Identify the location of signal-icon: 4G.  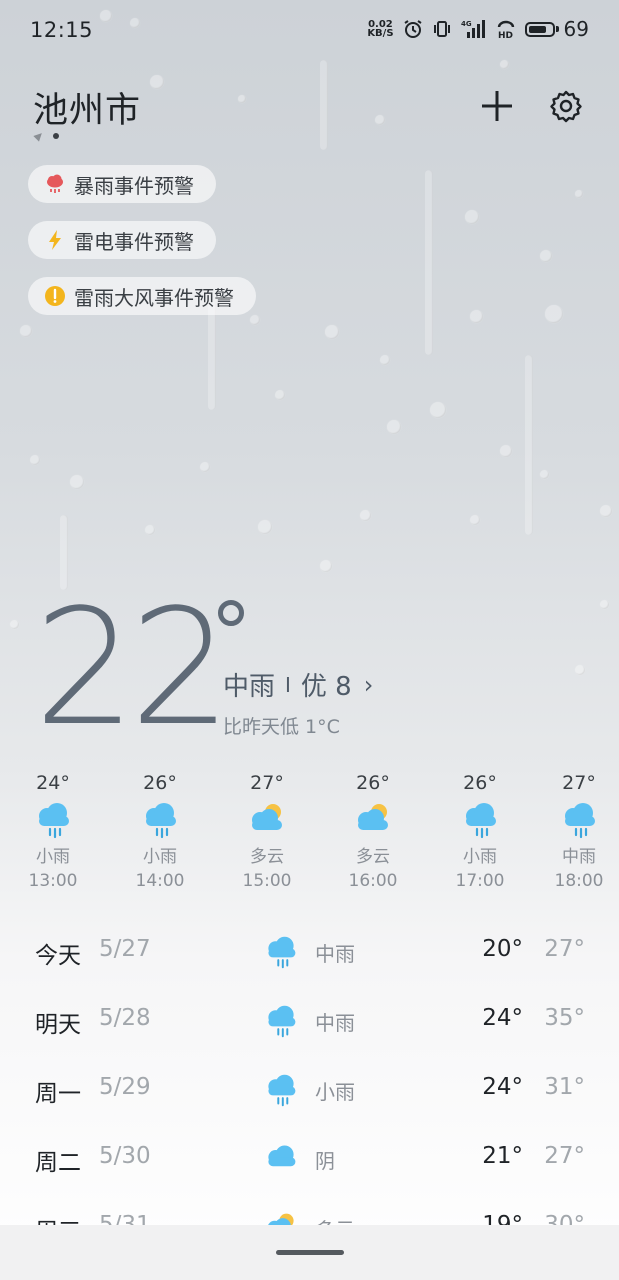
(474, 29).